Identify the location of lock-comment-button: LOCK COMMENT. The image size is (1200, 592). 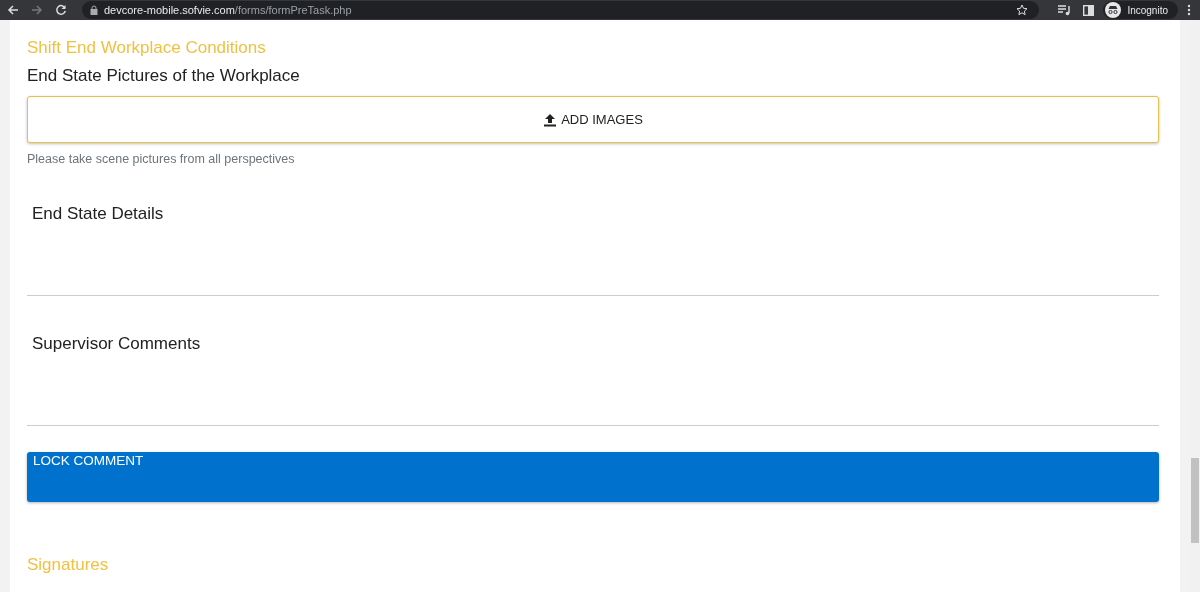
(593, 477).